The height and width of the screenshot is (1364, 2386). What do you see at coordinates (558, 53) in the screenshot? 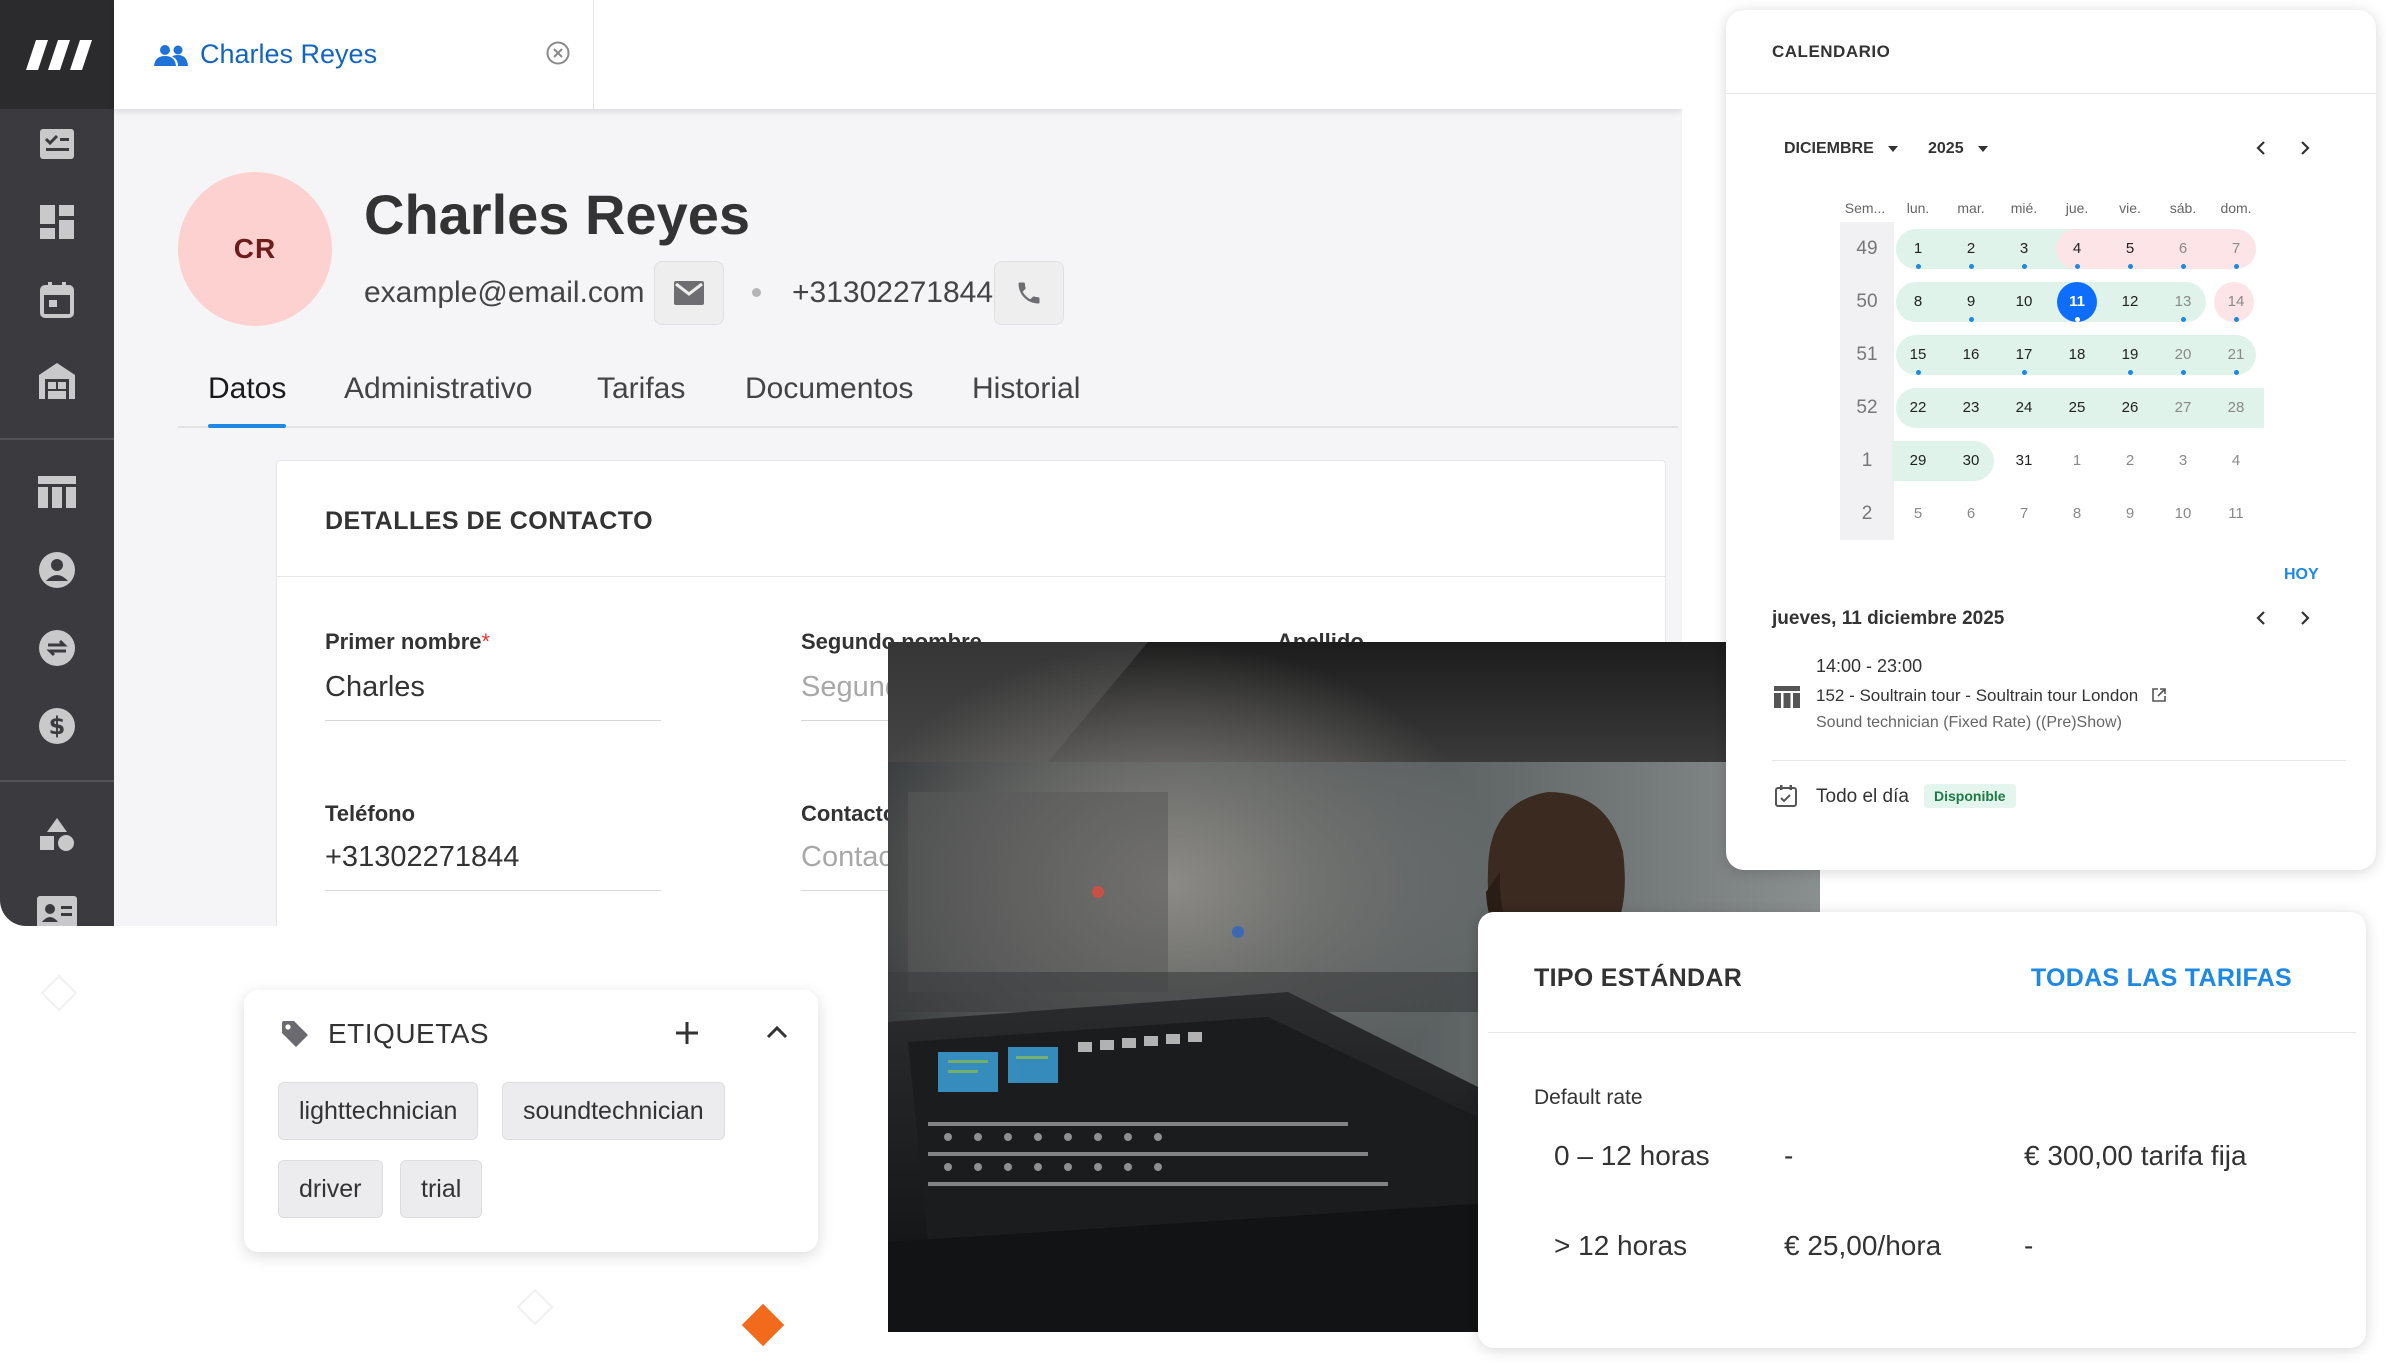
I see `close-tab-icon` at bounding box center [558, 53].